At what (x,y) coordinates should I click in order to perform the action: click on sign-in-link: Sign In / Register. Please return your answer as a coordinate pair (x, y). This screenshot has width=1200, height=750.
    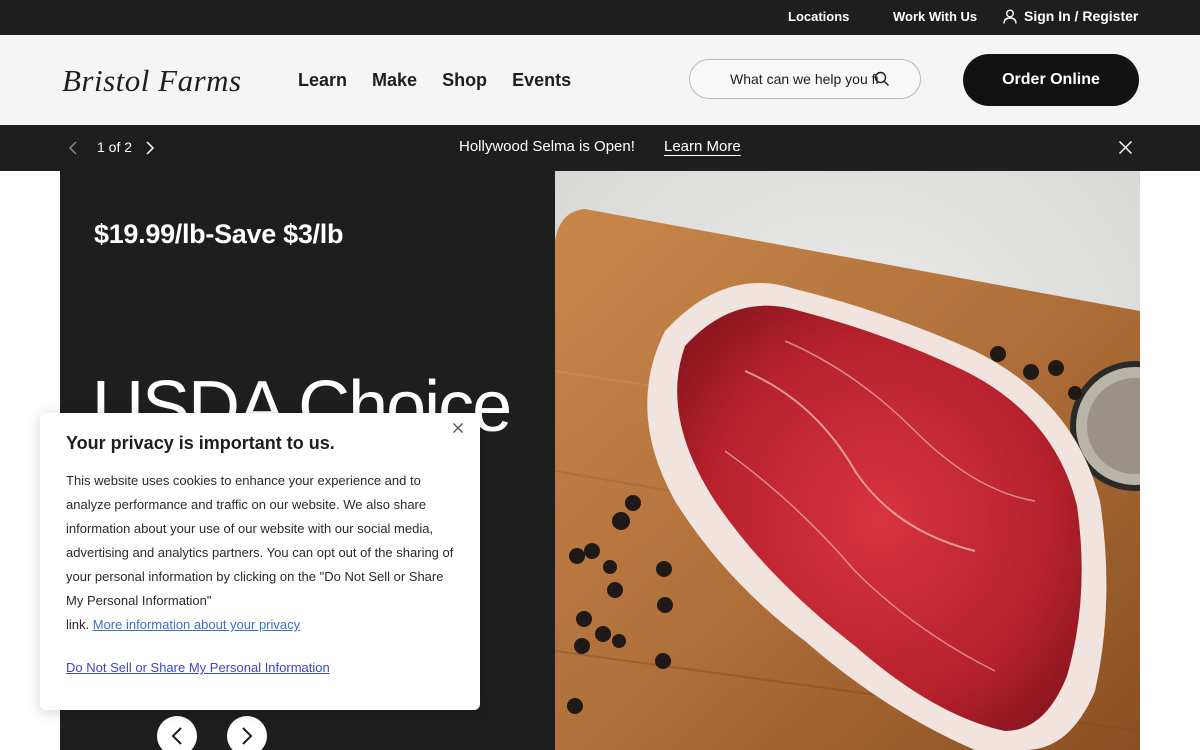
    Looking at the image, I should click on (1070, 16).